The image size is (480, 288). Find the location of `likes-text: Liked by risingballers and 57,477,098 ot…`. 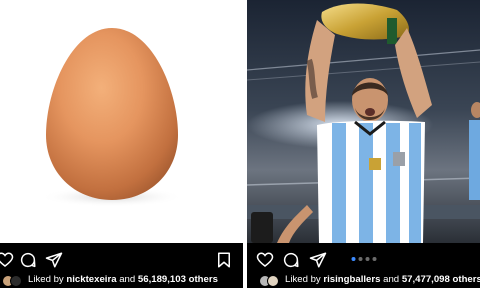

likes-text: Liked by risingballers and 57,477,098 ot… is located at coordinates (382, 280).